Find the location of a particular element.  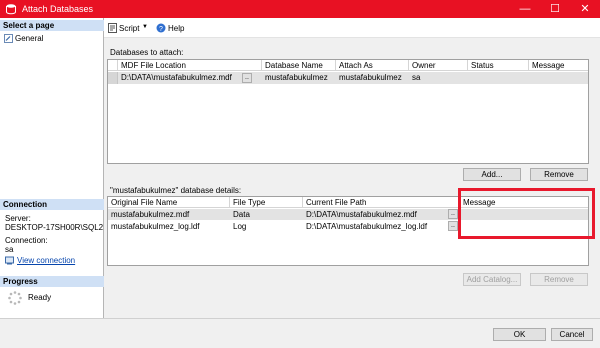

cell-current-file-path: D:\DATA\mustafabukulmez.mdf is located at coordinates (375, 214).